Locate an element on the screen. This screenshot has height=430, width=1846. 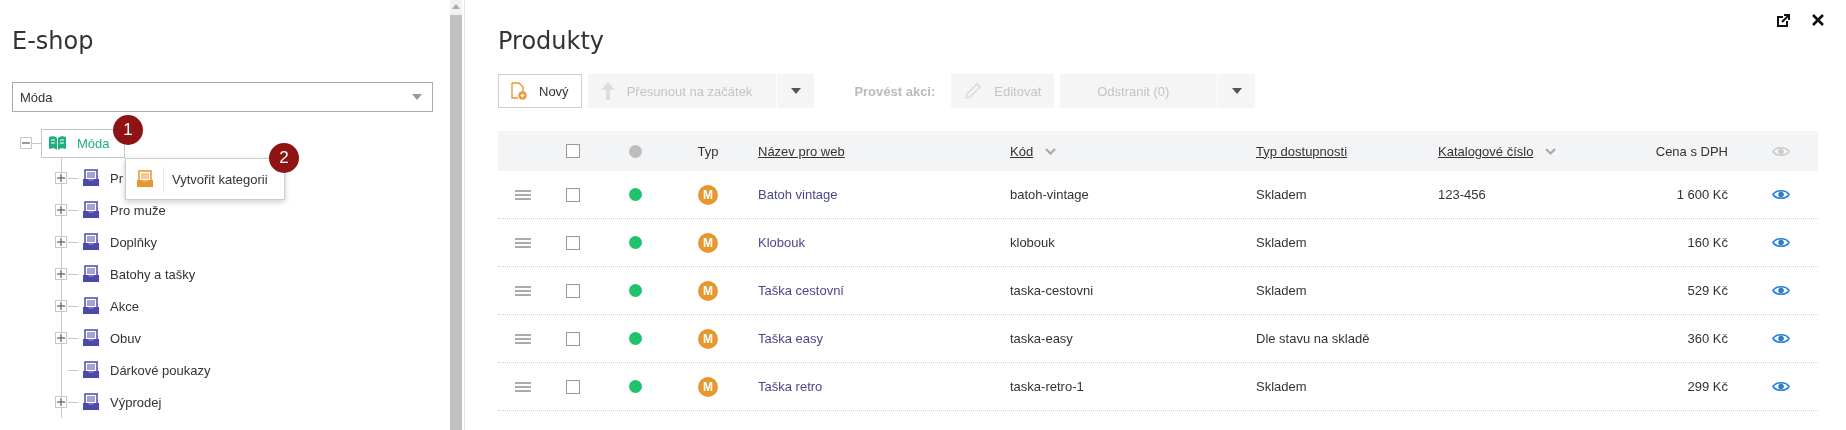
table-cell-text: 1 600 Kč is located at coordinates (1702, 194).